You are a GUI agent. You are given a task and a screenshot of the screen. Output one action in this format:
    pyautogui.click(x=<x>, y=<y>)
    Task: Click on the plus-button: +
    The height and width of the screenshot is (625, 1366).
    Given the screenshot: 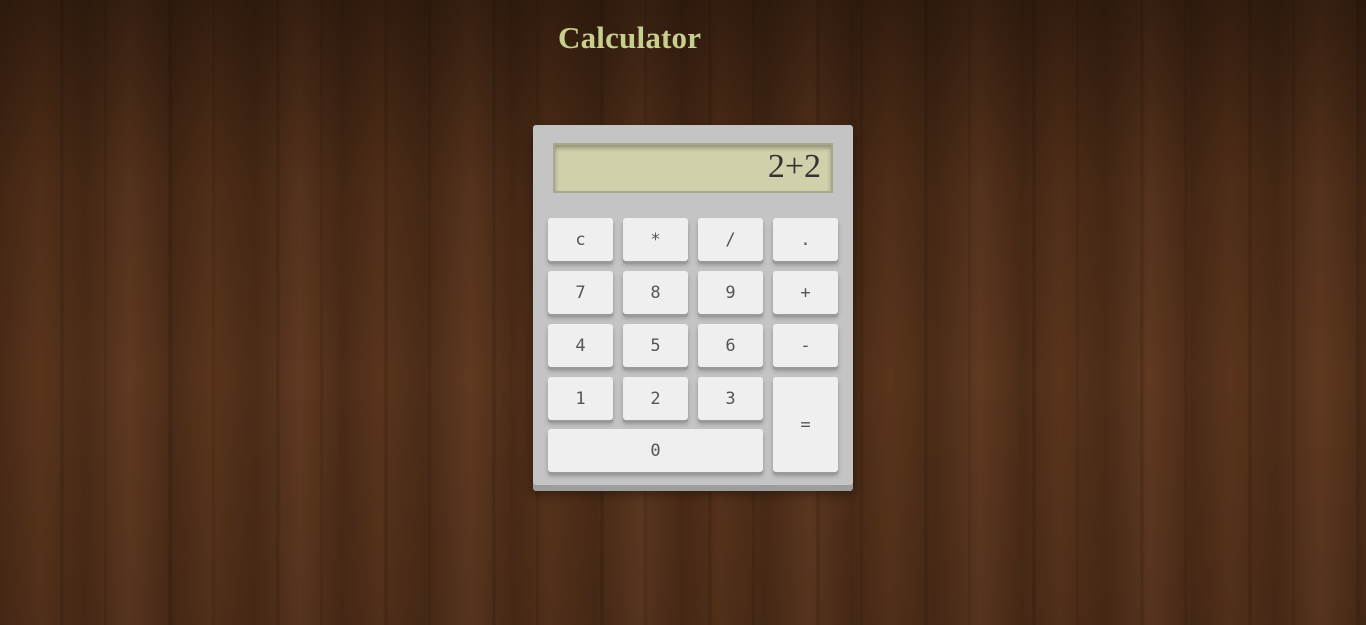 What is the action you would take?
    pyautogui.click(x=805, y=292)
    